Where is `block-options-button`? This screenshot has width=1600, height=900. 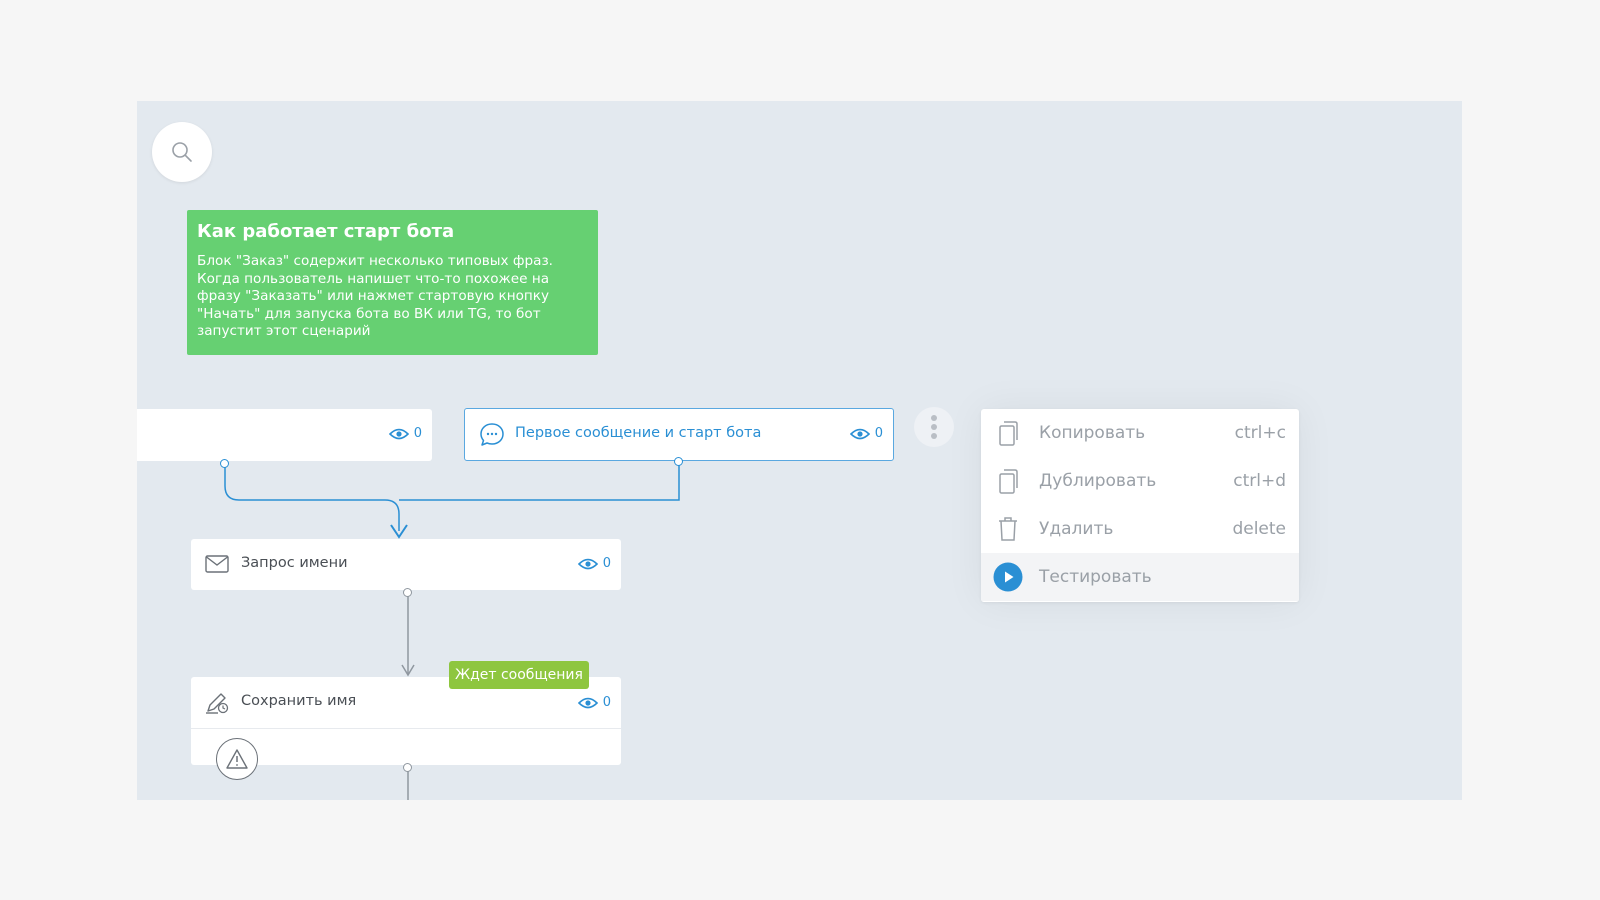
block-options-button is located at coordinates (934, 427).